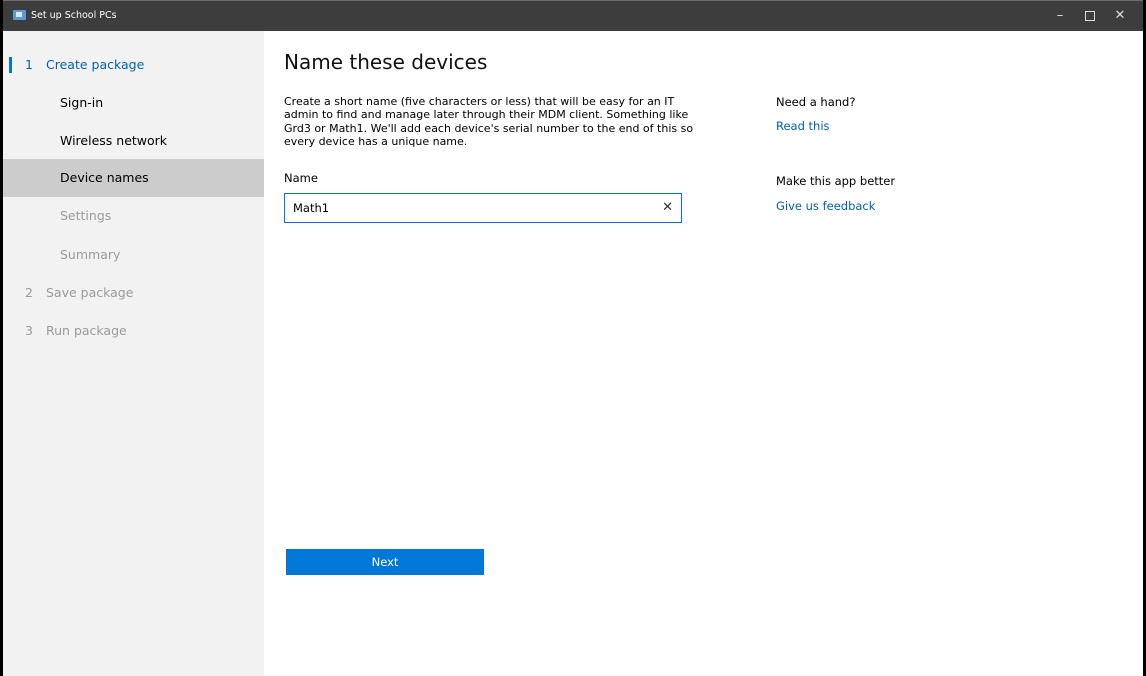  I want to click on sidebar-item-device-names: Device names, so click(133, 178).